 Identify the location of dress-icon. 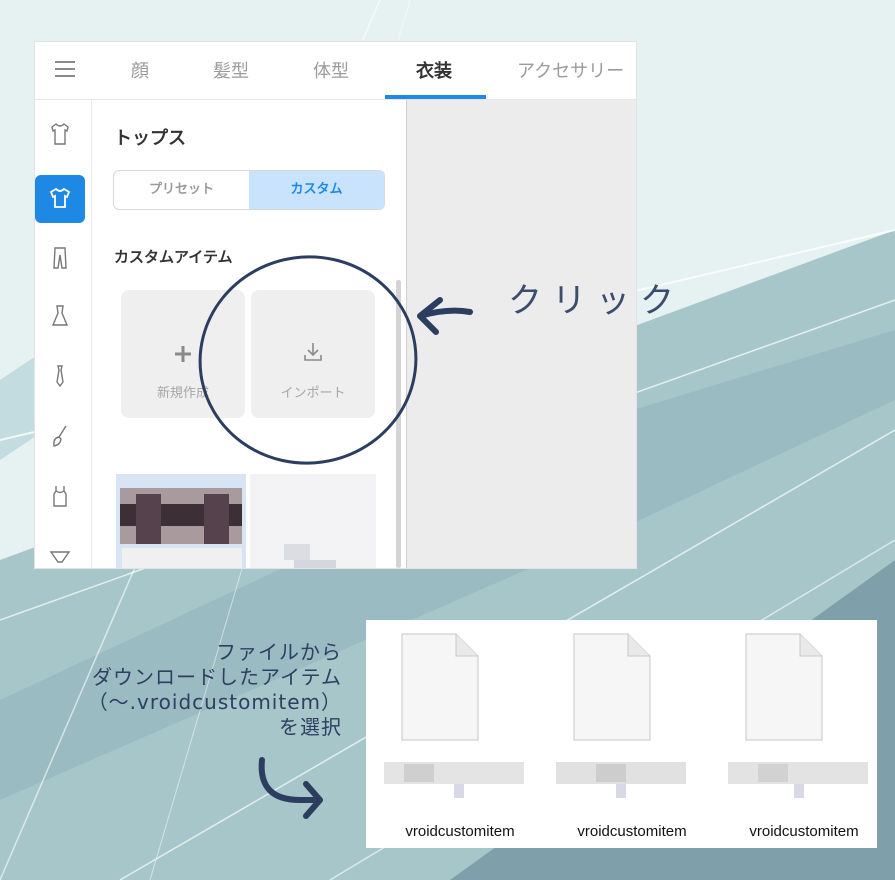
(60, 316).